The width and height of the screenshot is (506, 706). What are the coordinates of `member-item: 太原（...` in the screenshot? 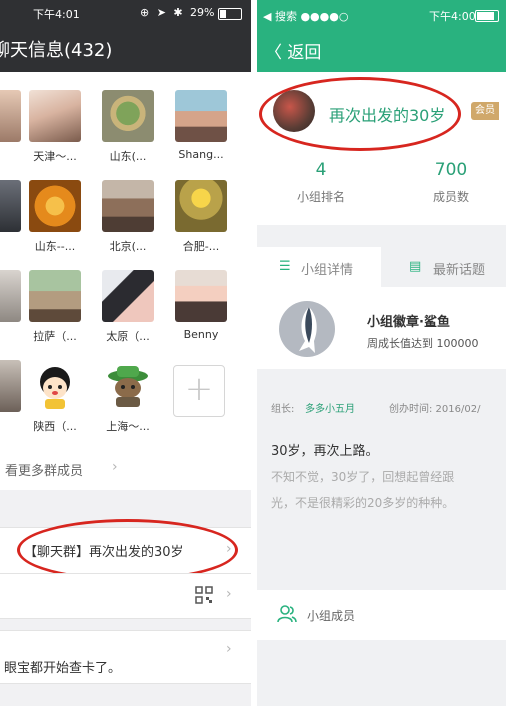 It's located at (128, 307).